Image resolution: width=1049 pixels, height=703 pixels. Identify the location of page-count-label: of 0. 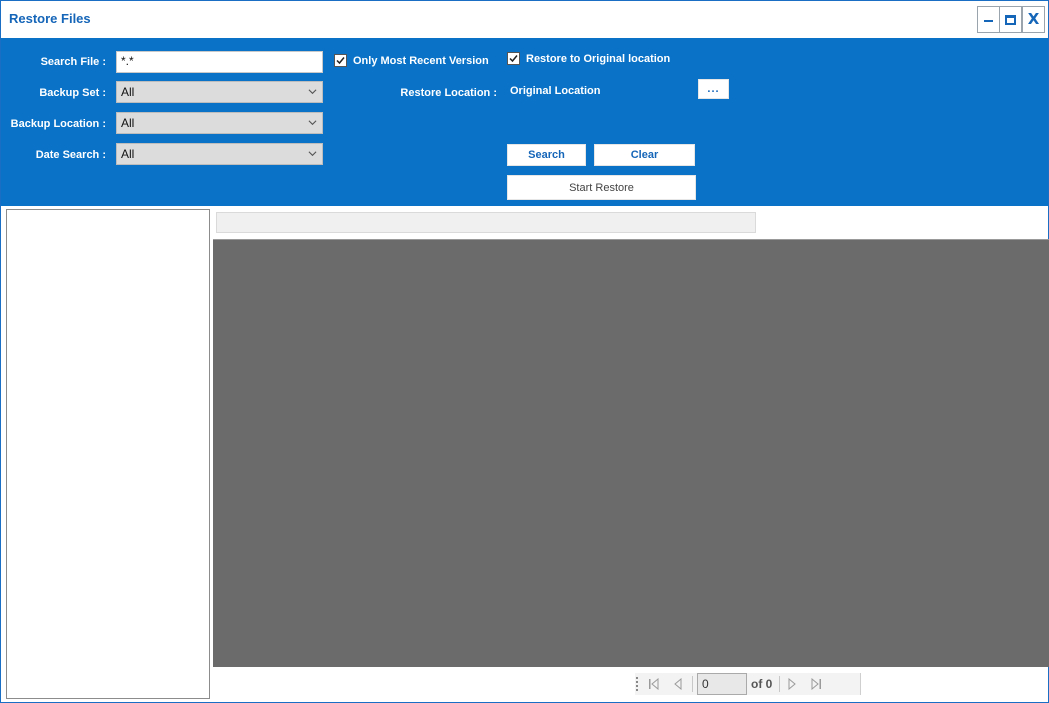
(762, 684).